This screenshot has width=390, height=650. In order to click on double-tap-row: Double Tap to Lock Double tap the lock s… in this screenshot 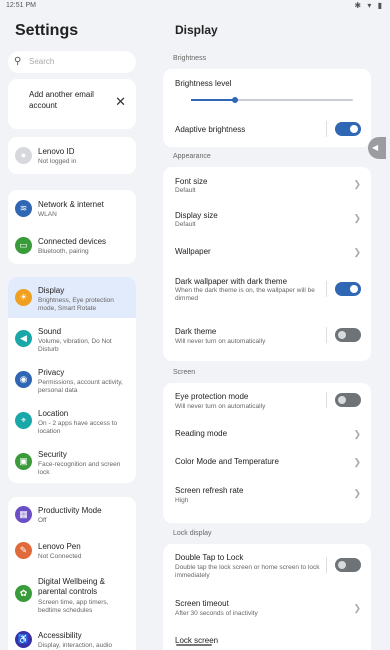, I will do `click(267, 567)`.